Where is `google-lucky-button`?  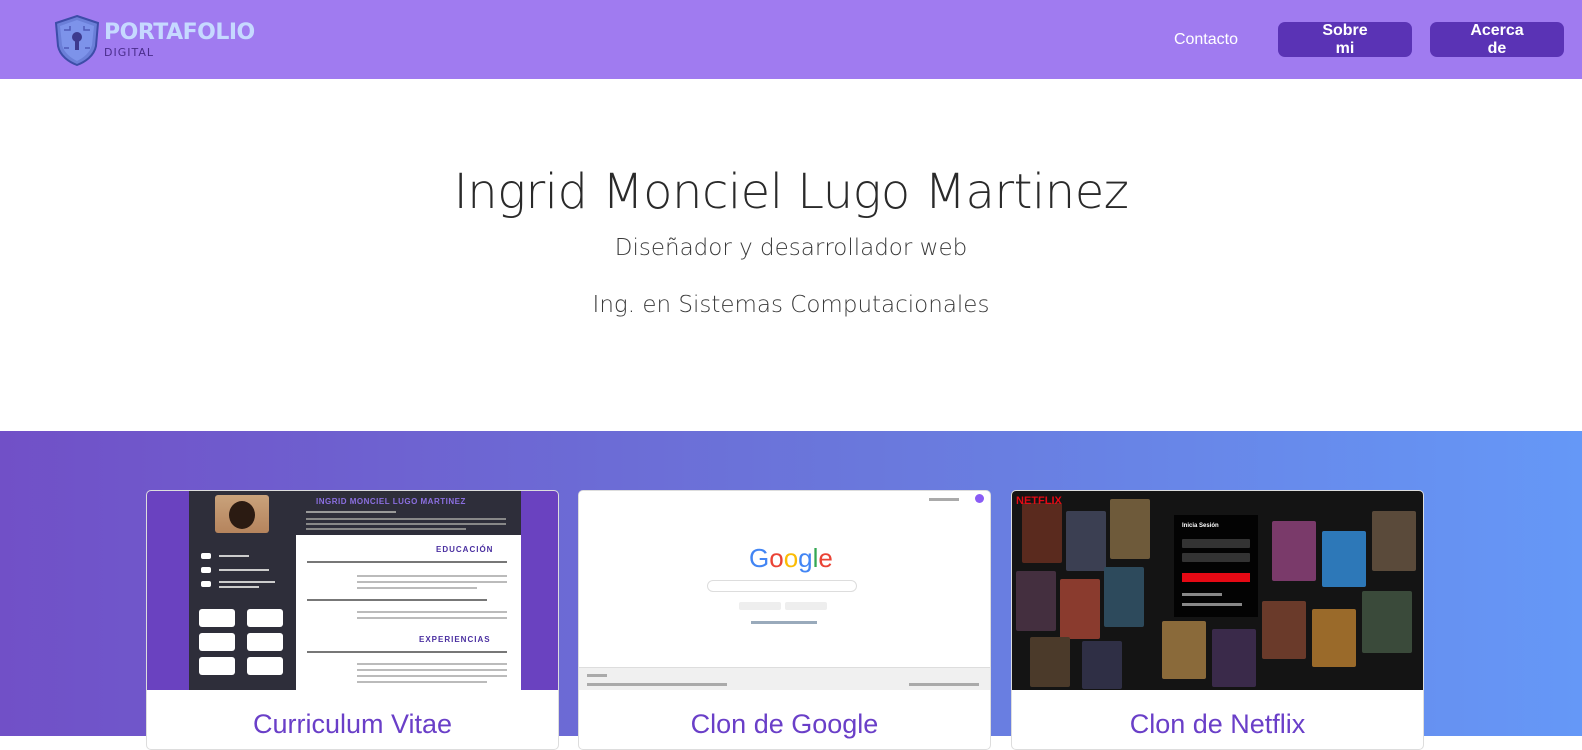 google-lucky-button is located at coordinates (806, 606).